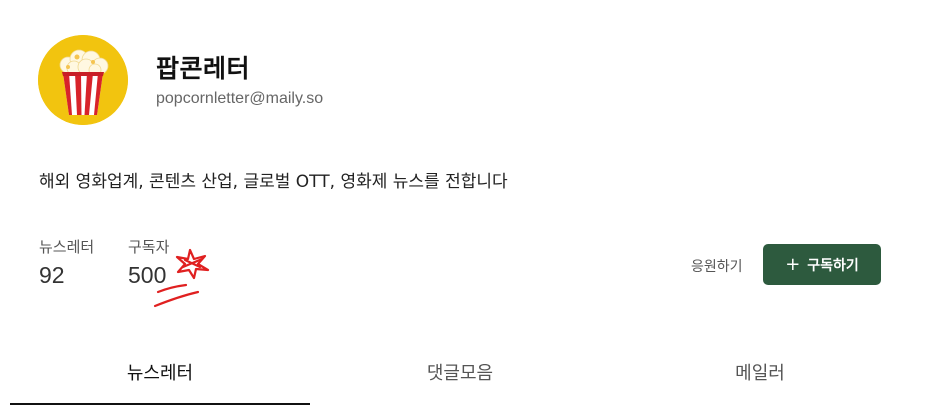 The image size is (940, 418). I want to click on stat-subscribers-label: 구독자, so click(149, 247).